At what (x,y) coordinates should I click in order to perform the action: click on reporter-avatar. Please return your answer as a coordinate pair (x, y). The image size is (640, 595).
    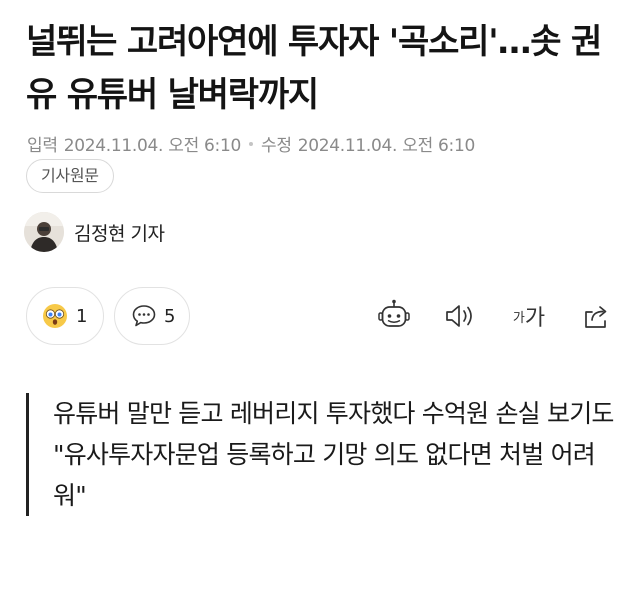
    Looking at the image, I should click on (44, 232).